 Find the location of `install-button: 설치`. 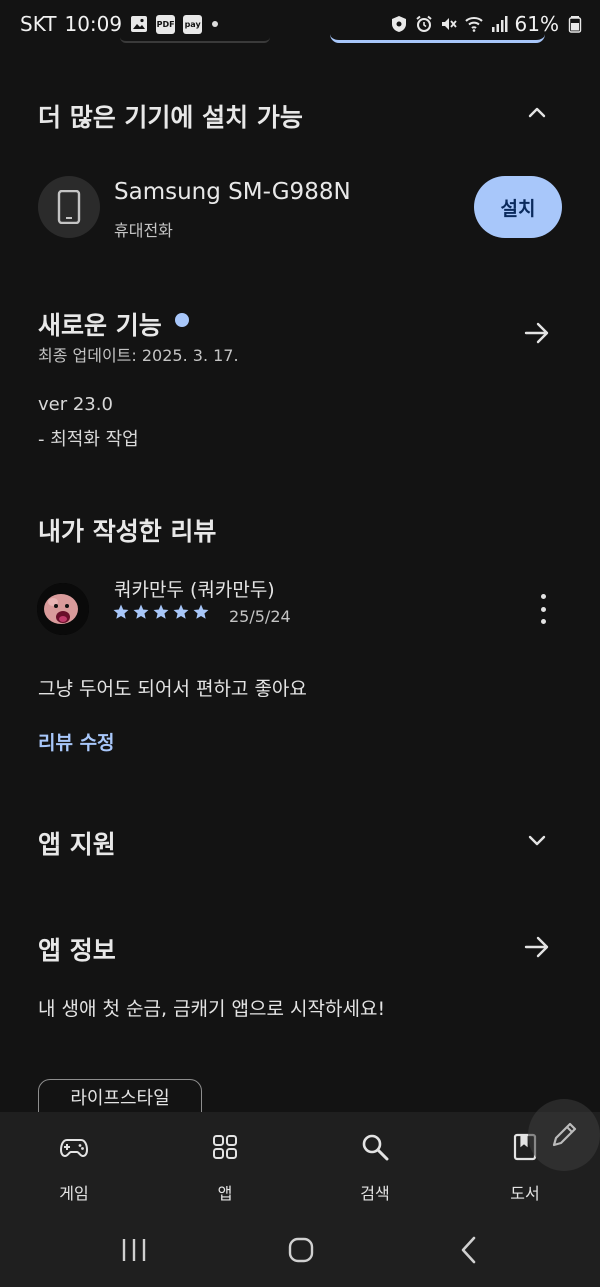

install-button: 설치 is located at coordinates (518, 207).